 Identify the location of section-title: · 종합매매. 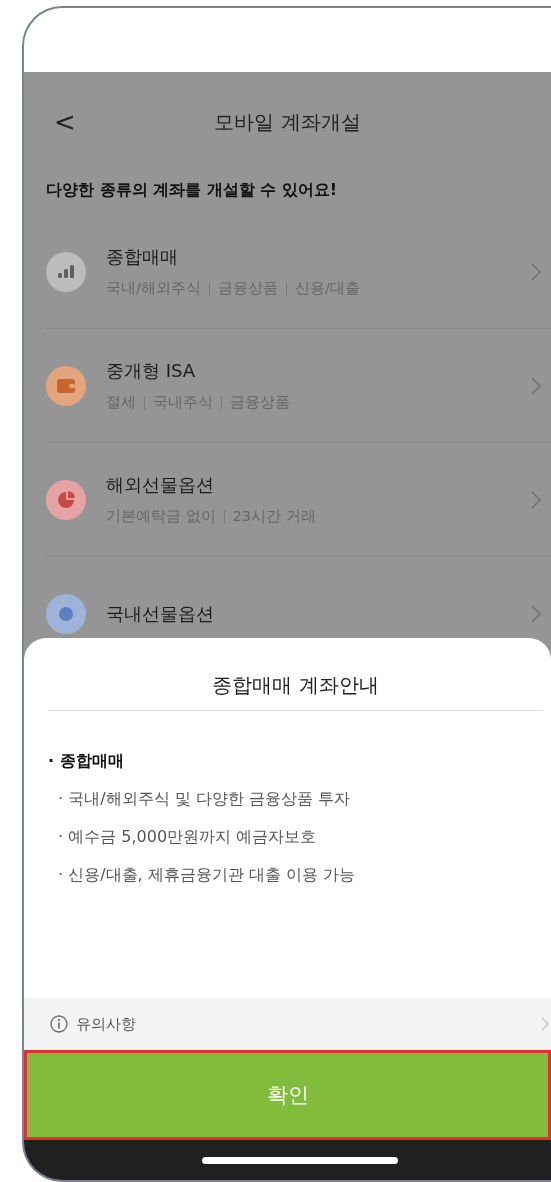
(86, 761).